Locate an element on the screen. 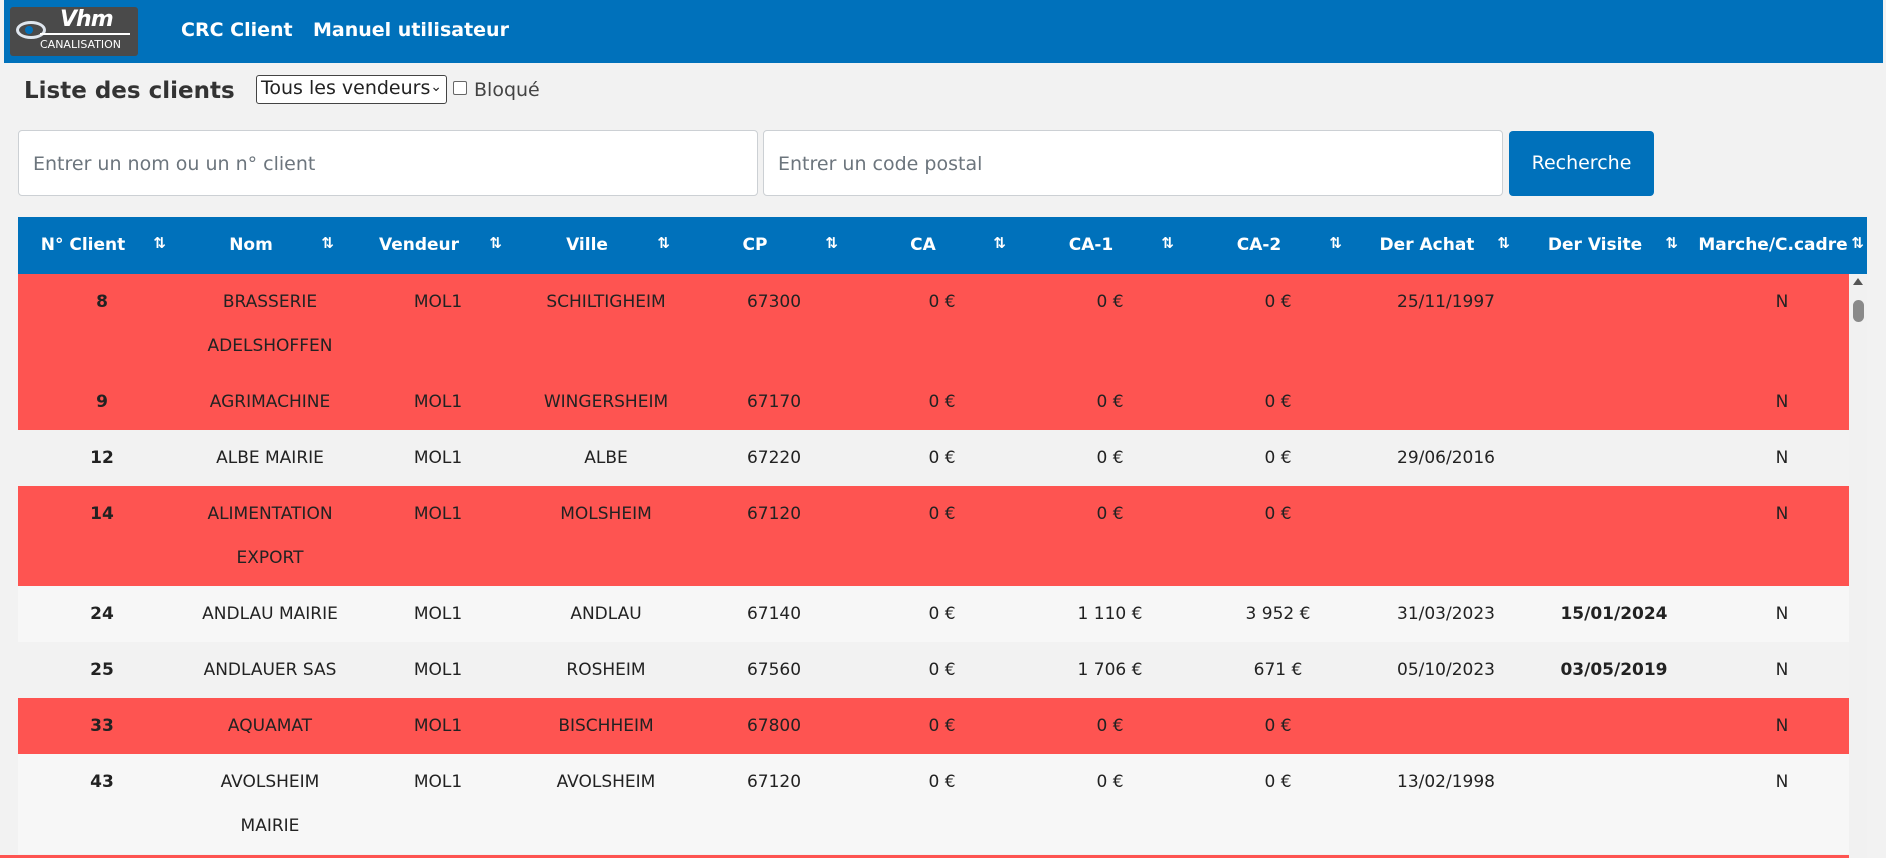 The height and width of the screenshot is (858, 1886). column-header-nom: Nom ⇅ is located at coordinates (270, 245).